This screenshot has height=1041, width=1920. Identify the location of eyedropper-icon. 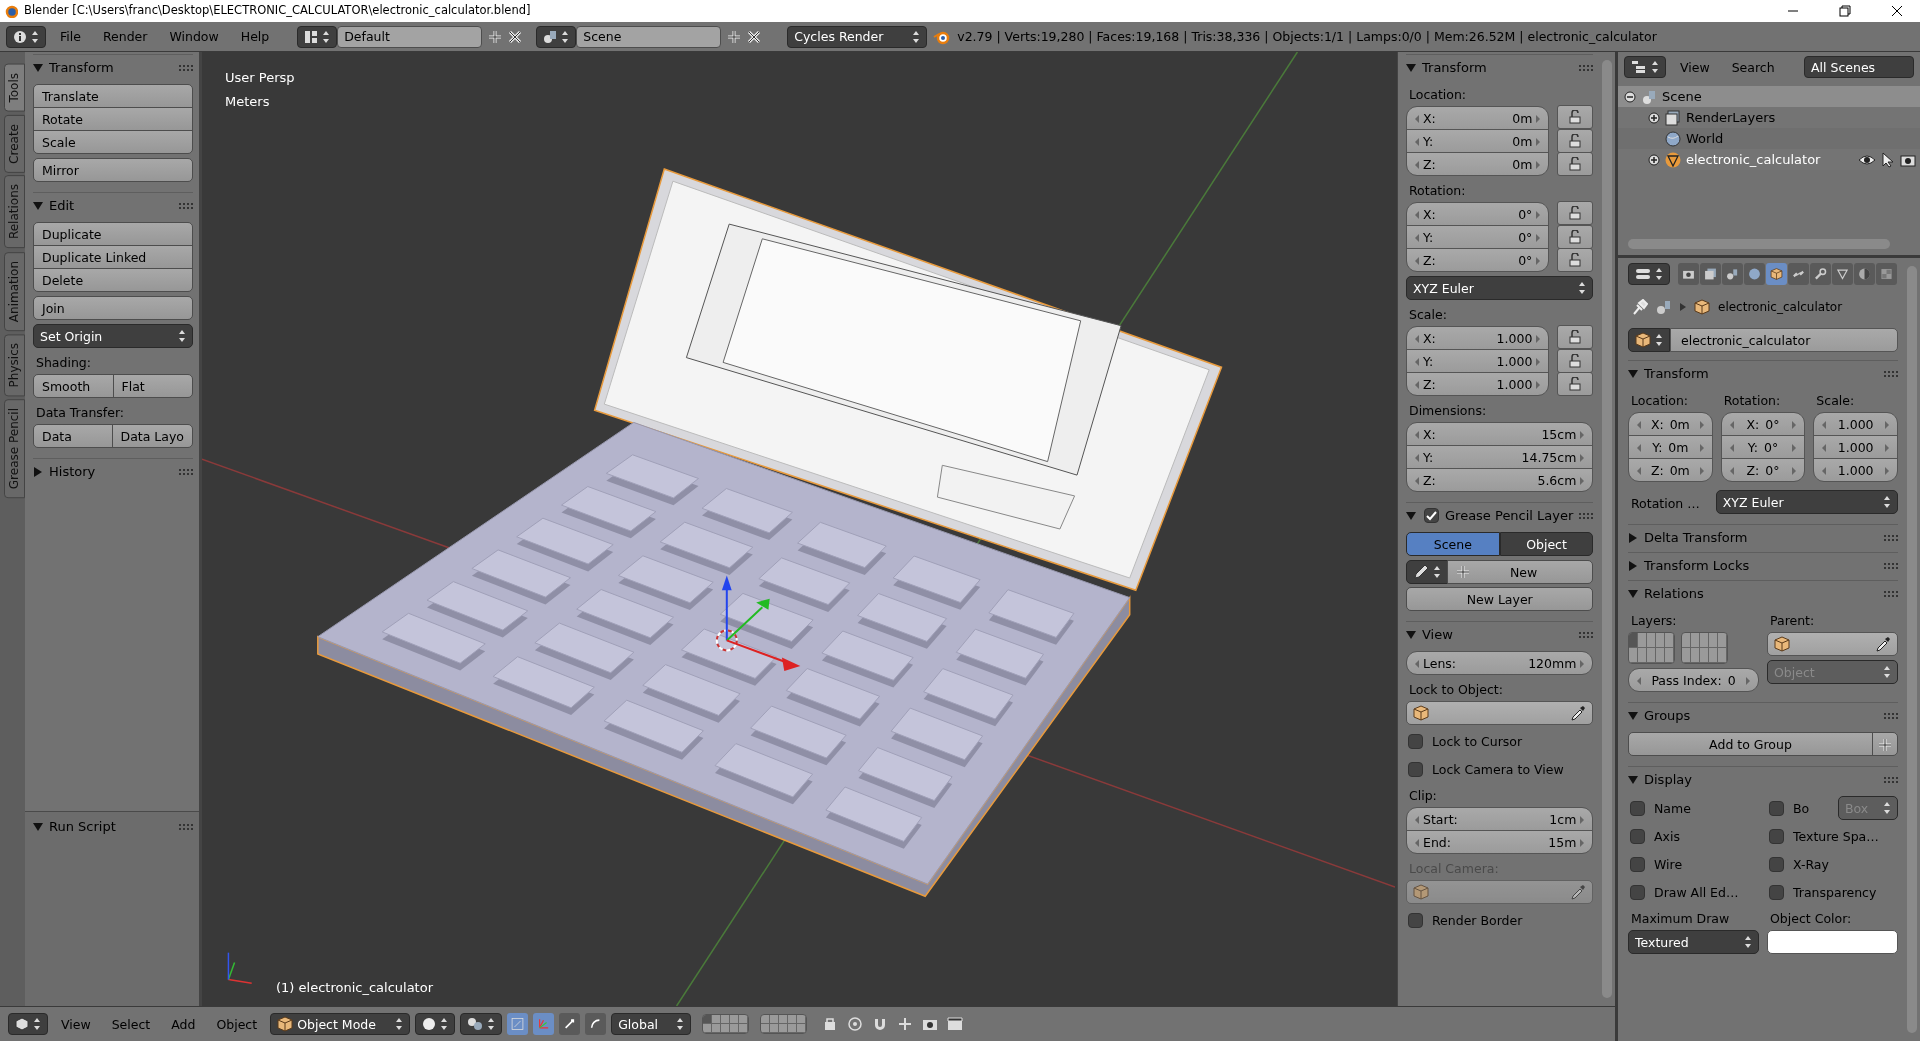
(1883, 644).